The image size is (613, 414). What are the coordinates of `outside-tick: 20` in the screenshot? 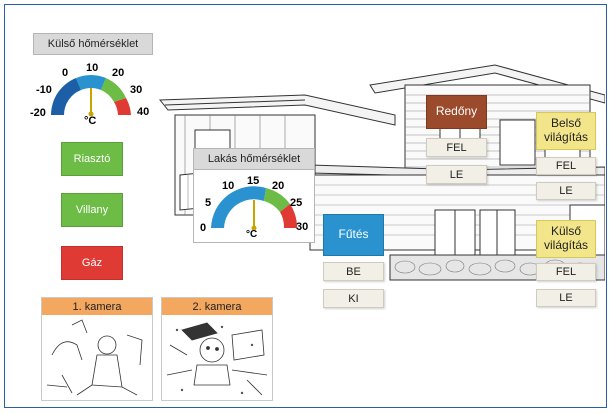 It's located at (118, 73).